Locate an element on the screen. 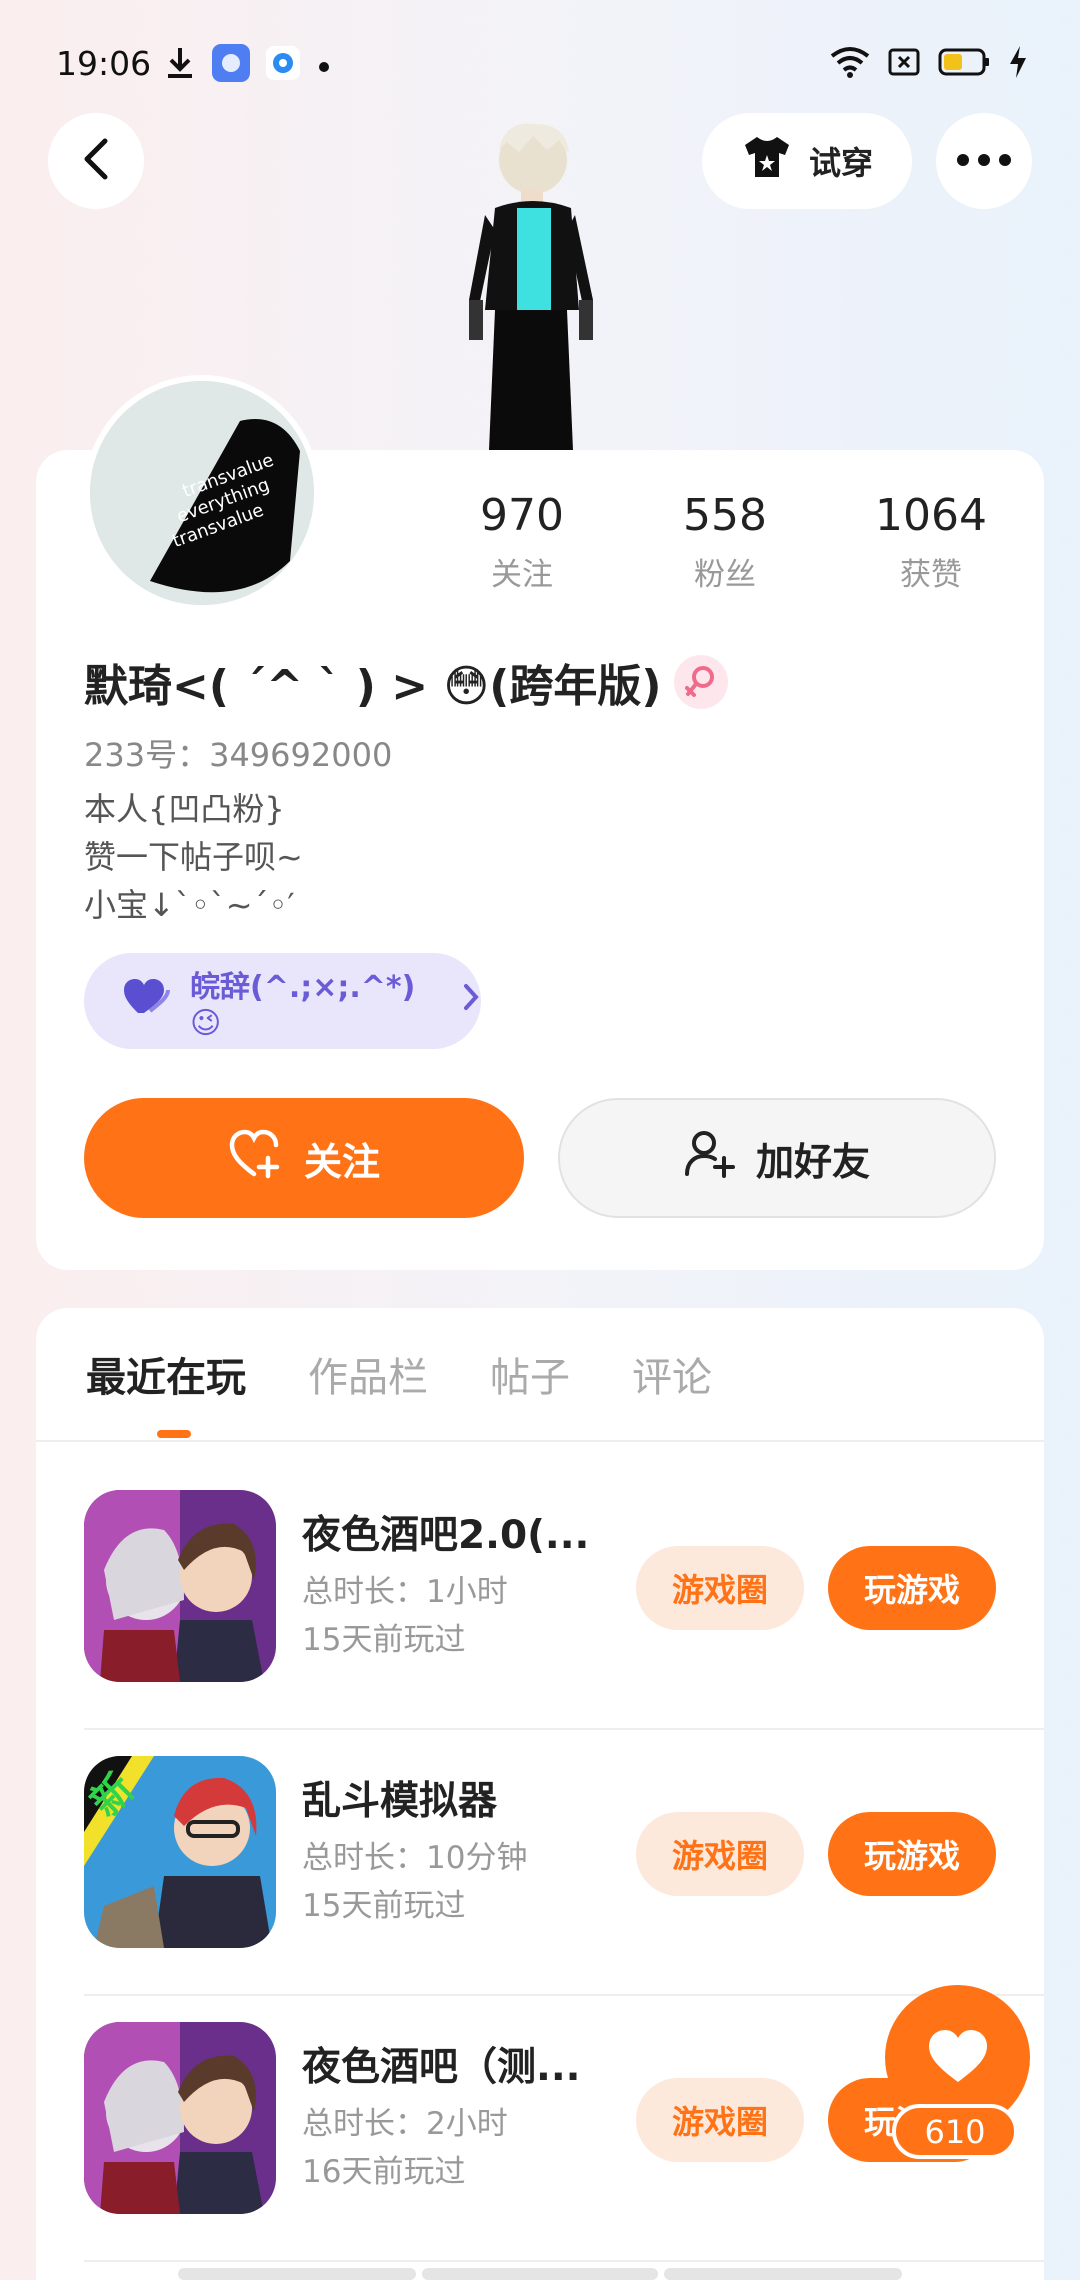 This screenshot has height=2280, width=1080. user-id: 233号：349692000 is located at coordinates (238, 755).